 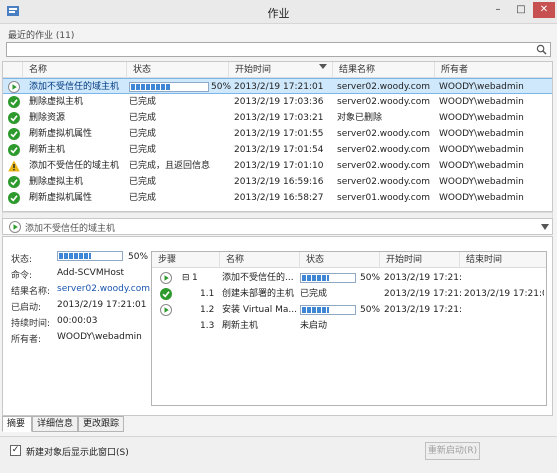 I want to click on restart-button: 重新启动(R), so click(x=452, y=451).